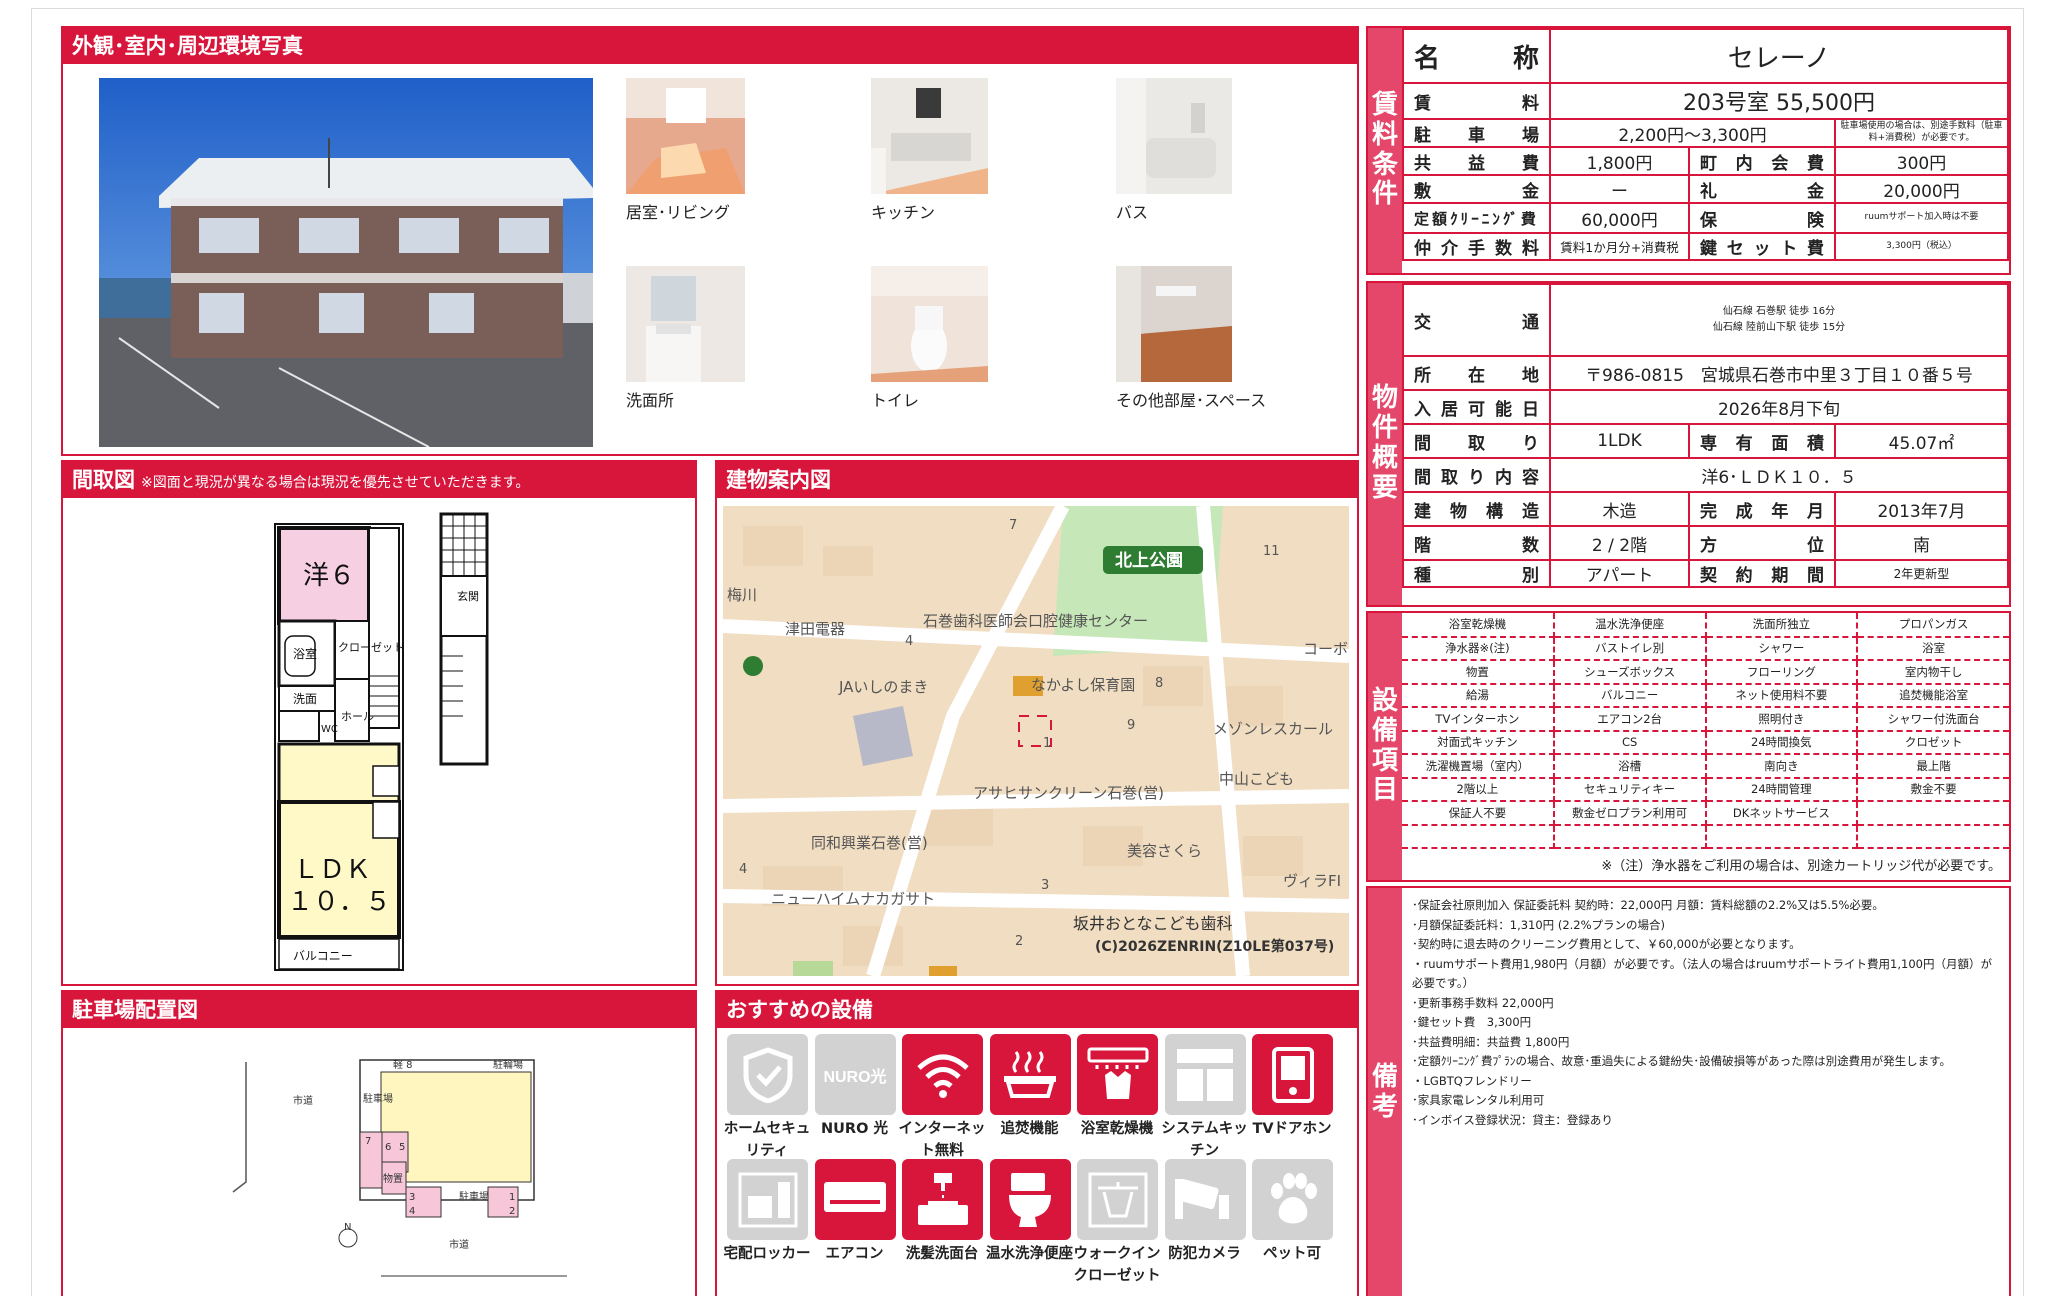 The width and height of the screenshot is (2056, 1296). Describe the element at coordinates (853, 899) in the screenshot. I see `map-label-10: ニューハイムナカガサト` at that location.